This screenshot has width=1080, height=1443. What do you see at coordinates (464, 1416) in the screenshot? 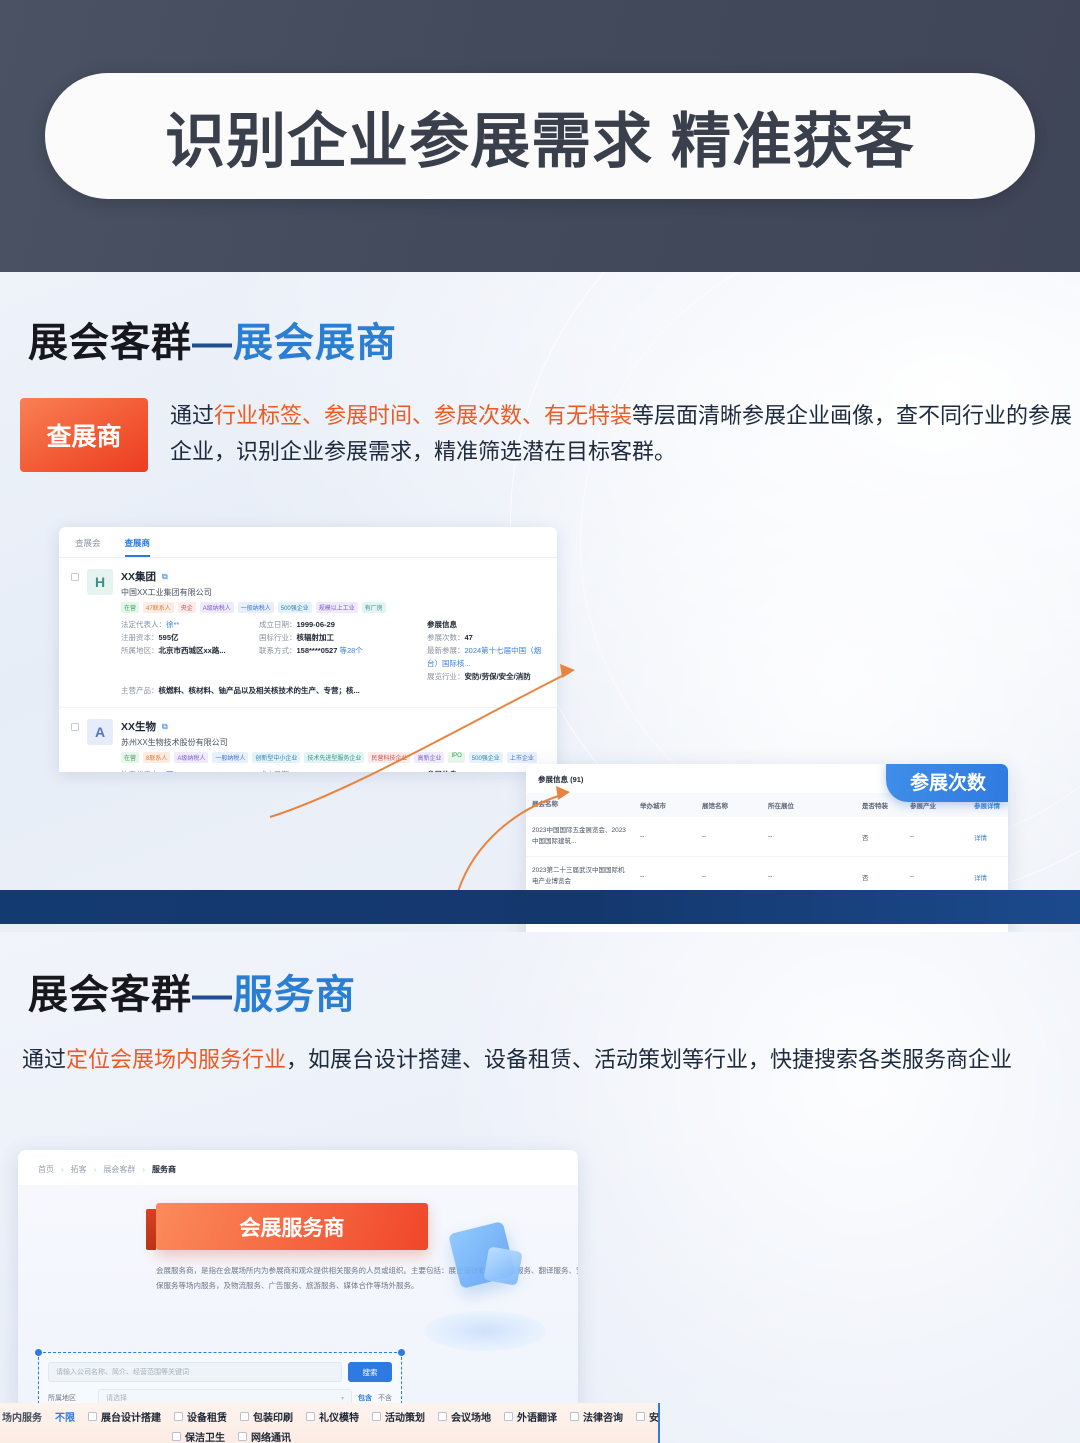
I see `checkbox-meeting-venue: 会议场地` at bounding box center [464, 1416].